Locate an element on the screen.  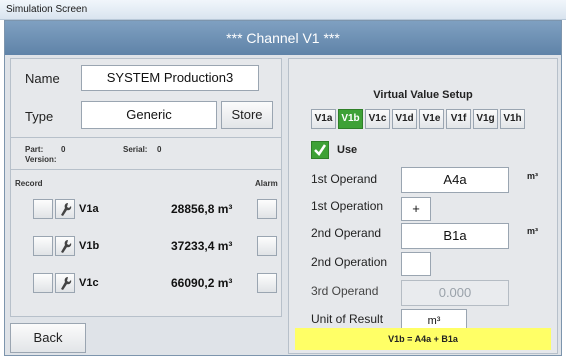
formula-display: V1b = A4a + B1a is located at coordinates (423, 339).